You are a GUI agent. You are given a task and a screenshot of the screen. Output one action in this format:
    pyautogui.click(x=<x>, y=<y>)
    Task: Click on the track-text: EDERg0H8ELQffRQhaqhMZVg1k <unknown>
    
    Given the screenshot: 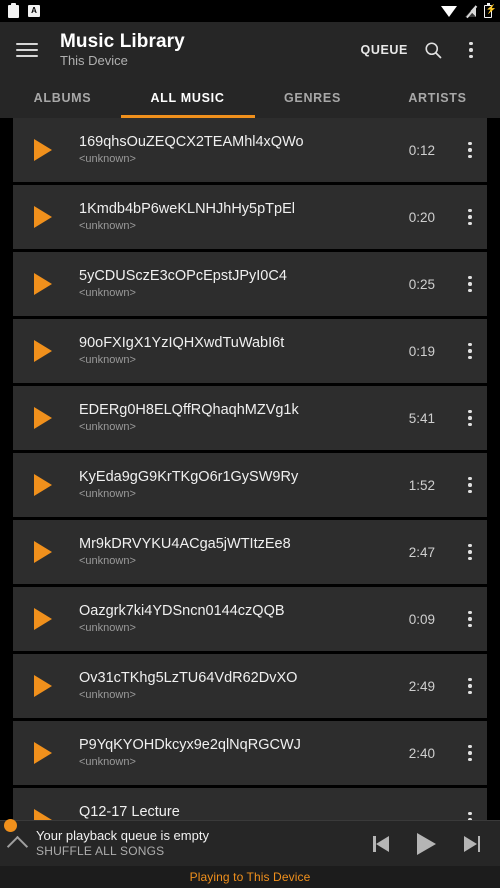 What is the action you would take?
    pyautogui.click(x=244, y=418)
    